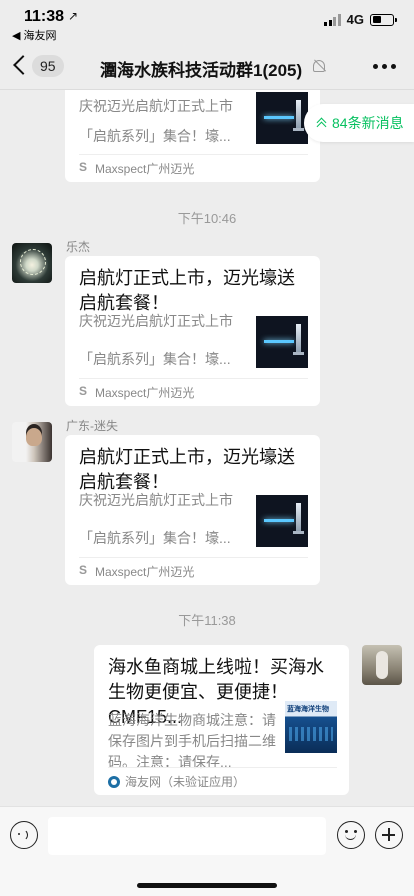 The height and width of the screenshot is (896, 414). I want to click on network-type: 4G, so click(355, 19).